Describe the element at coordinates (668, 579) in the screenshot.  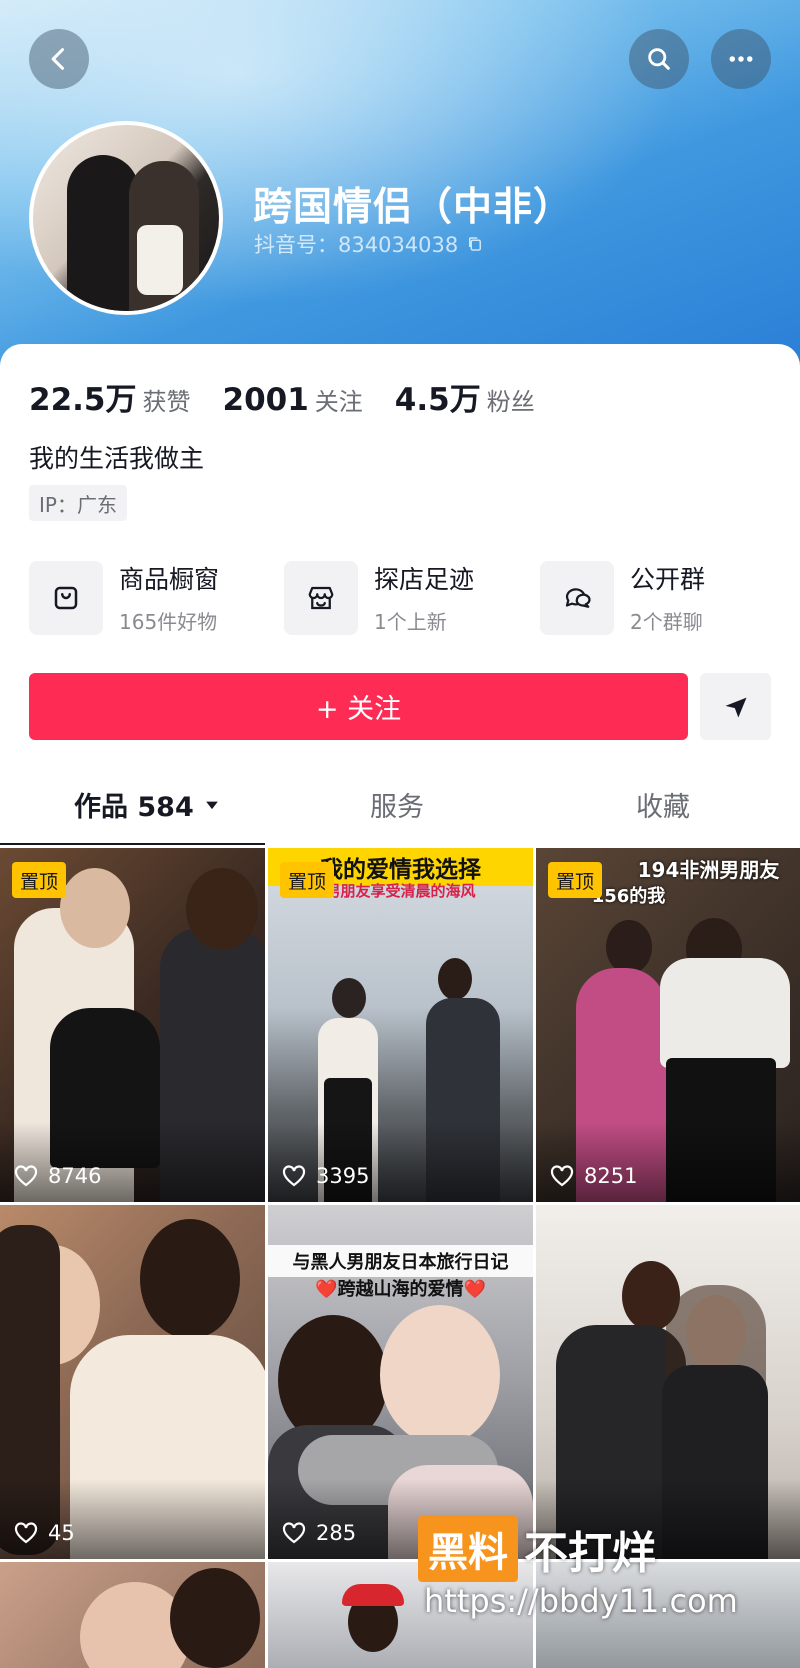
I see `service-title: 公开群` at that location.